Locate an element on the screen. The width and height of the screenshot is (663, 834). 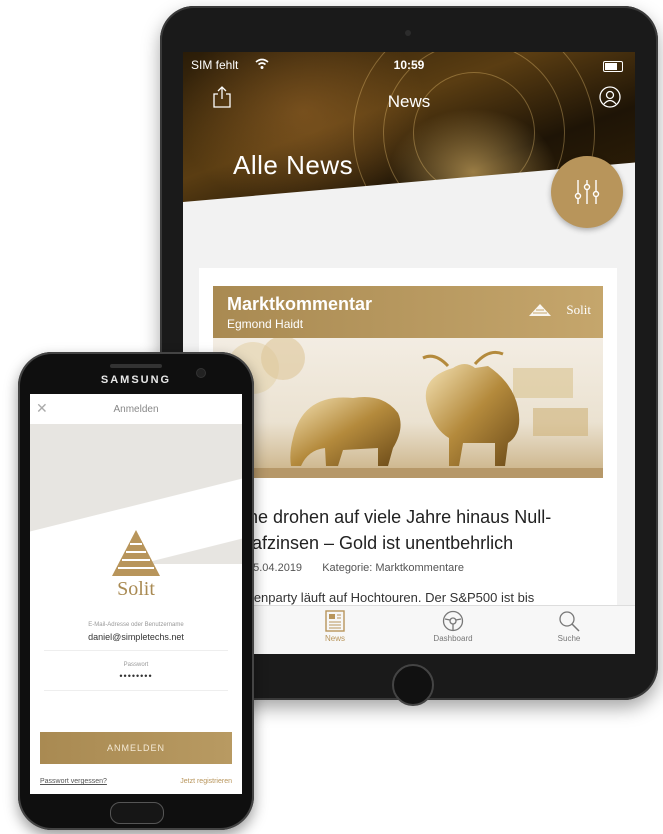
register-link: Jetzt registrieren is located at coordinates (206, 781).